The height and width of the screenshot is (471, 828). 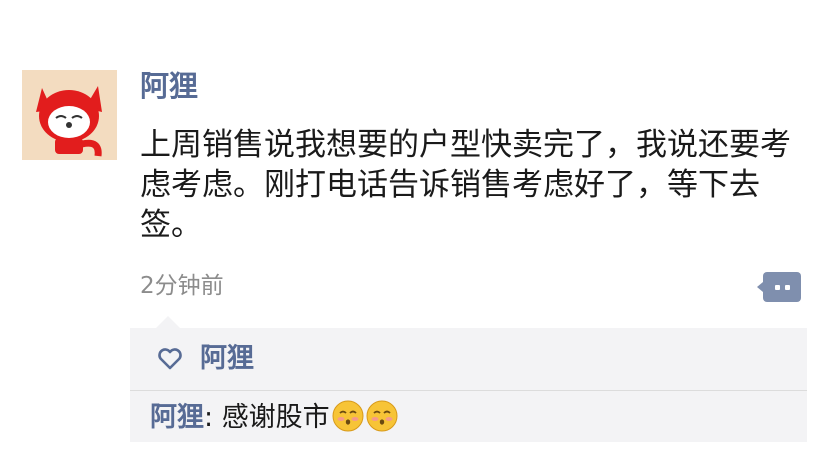 I want to click on likes-row: 阿狸, so click(x=468, y=359).